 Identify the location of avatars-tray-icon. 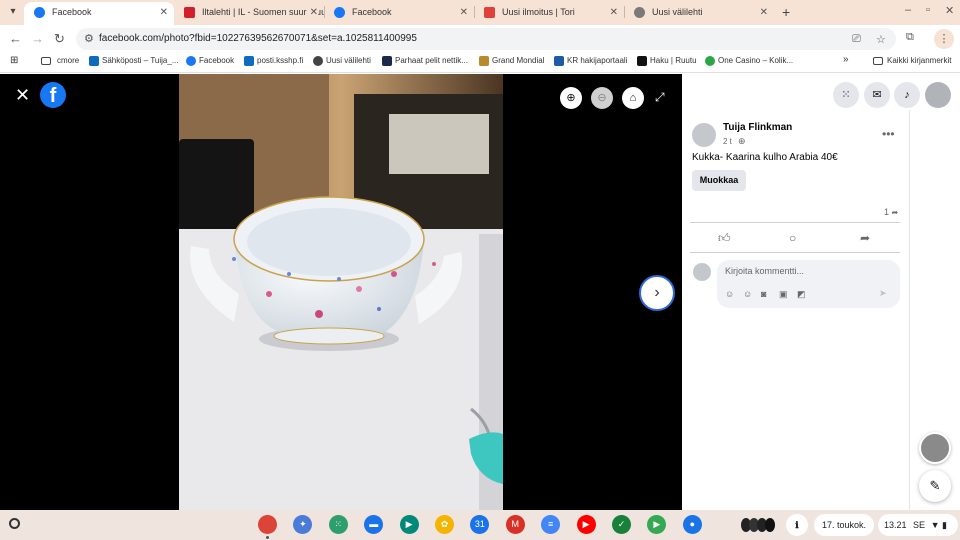
(758, 525).